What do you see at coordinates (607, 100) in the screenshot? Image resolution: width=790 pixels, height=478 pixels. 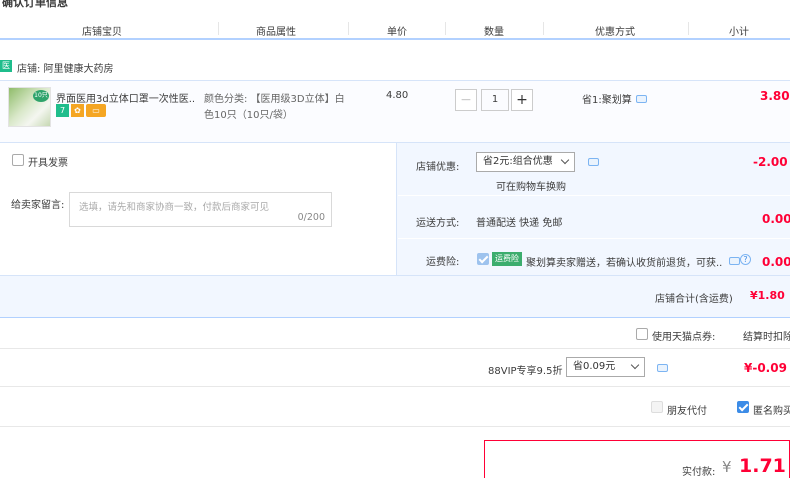 I see `item-promotion: 省1:聚划算` at bounding box center [607, 100].